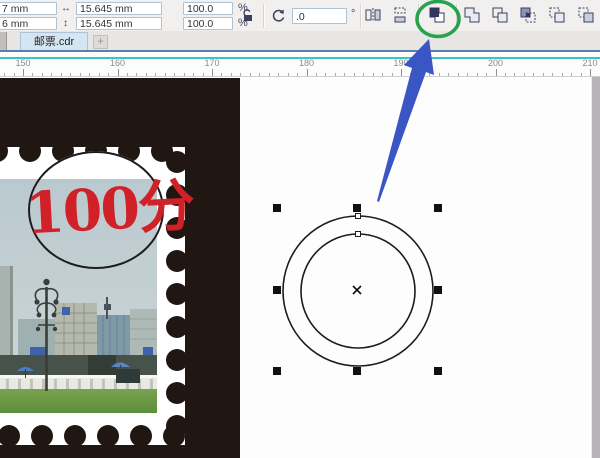 The width and height of the screenshot is (600, 458). Describe the element at coordinates (401, 63) in the screenshot. I see `ruler-label: 190` at that location.